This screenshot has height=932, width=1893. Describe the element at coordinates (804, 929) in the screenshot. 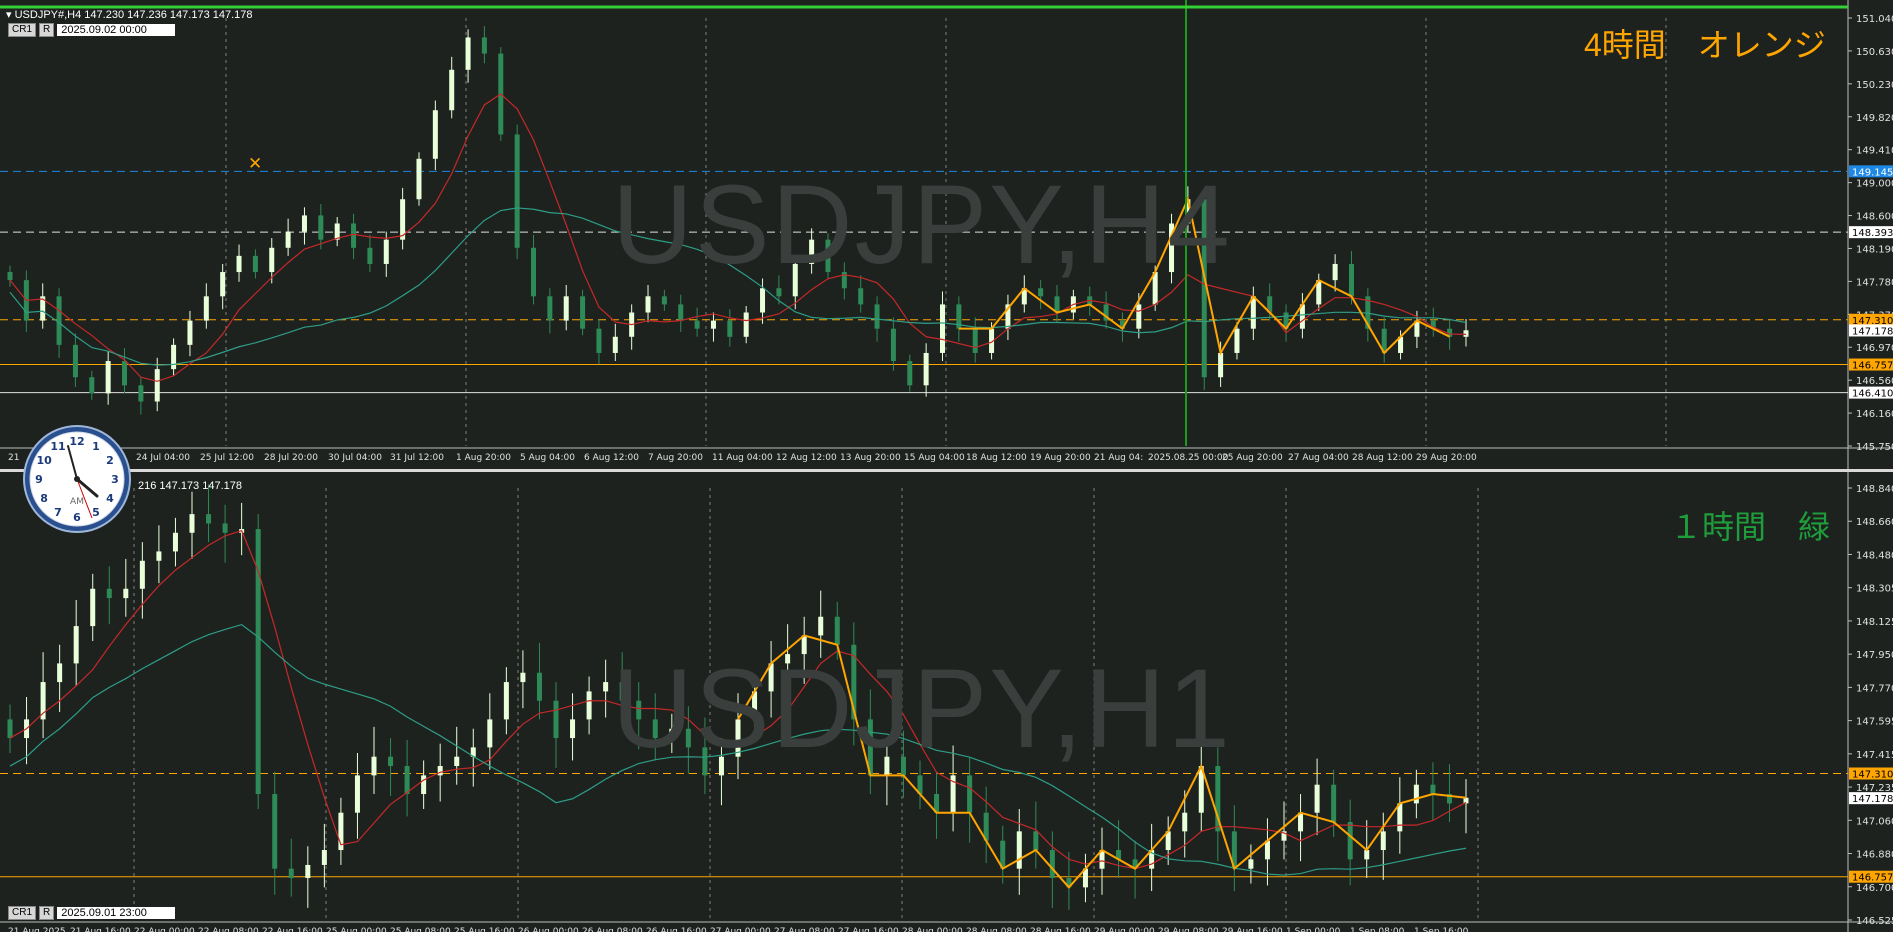

I see `time-tick-label: 27 Aug 08:00` at that location.